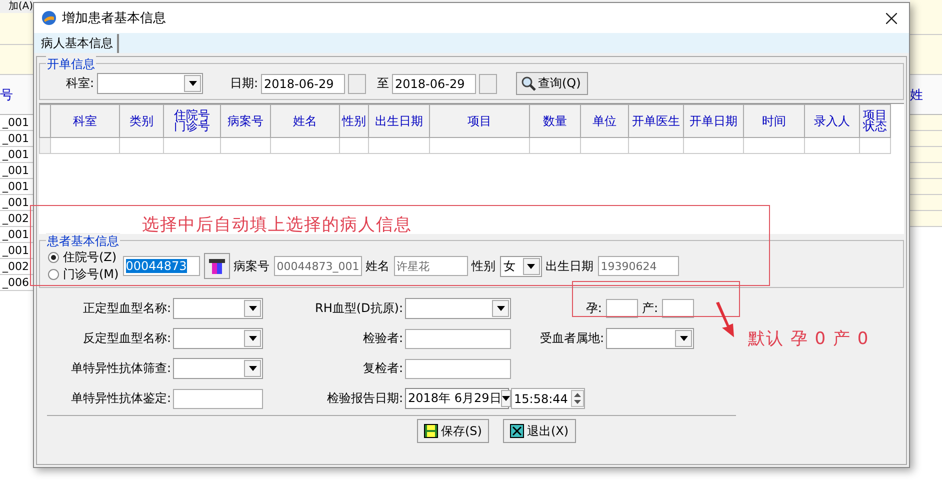  I want to click on dialog-button: 退出(X), so click(539, 431).